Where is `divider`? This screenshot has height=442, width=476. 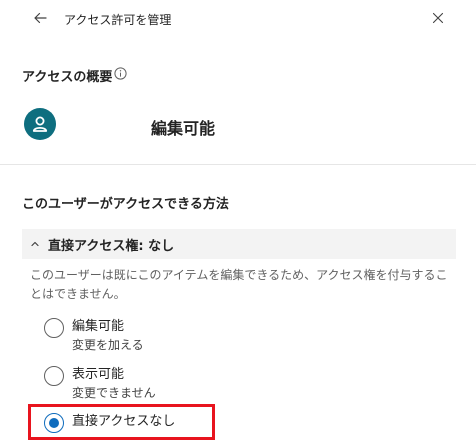 divider is located at coordinates (238, 164).